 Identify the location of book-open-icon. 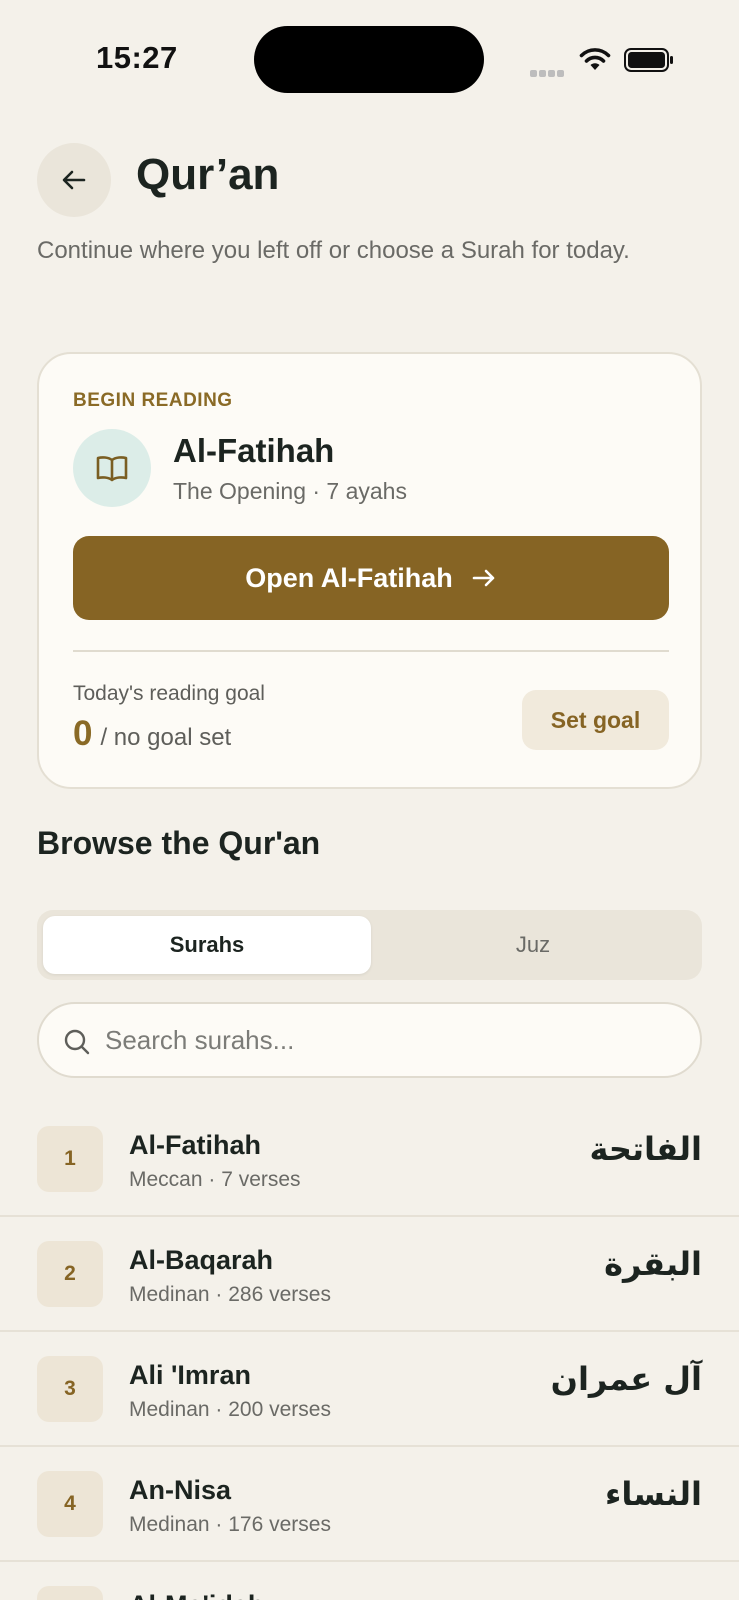
(112, 469).